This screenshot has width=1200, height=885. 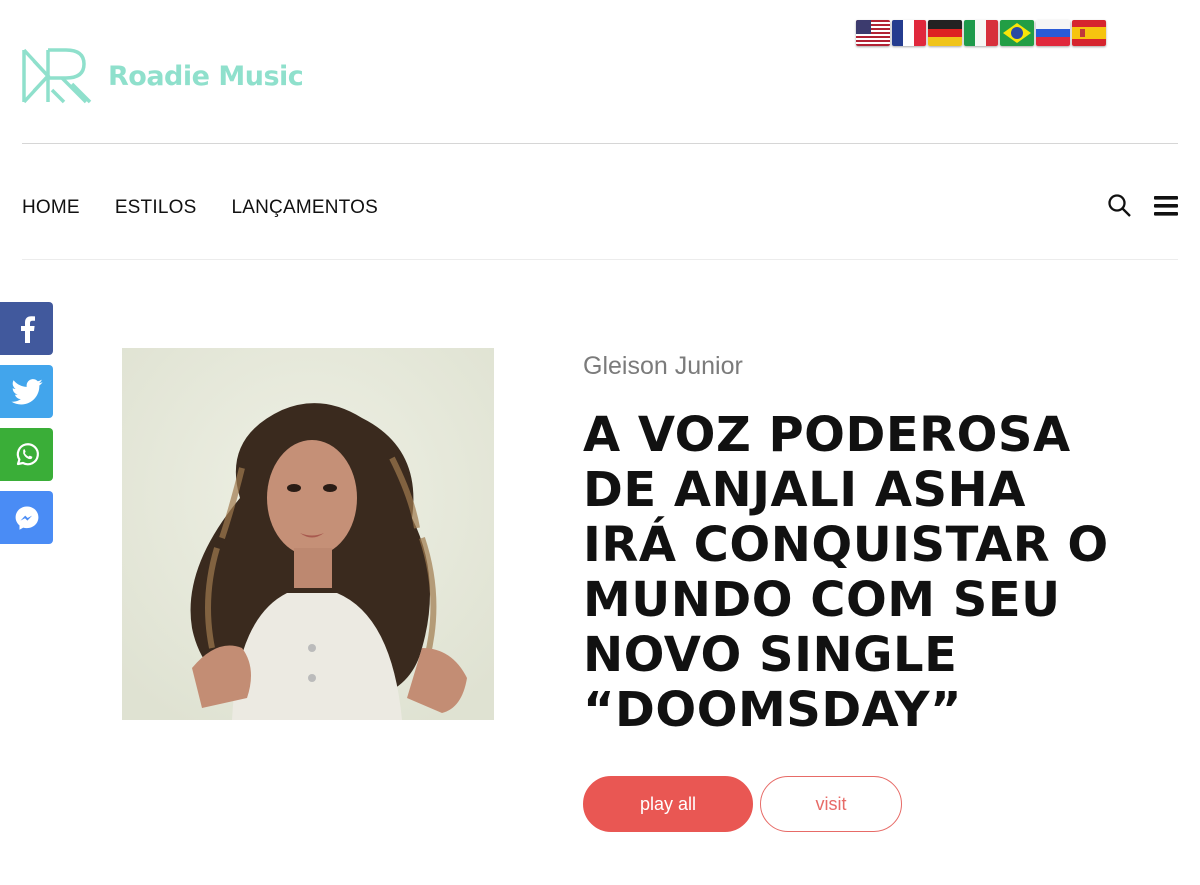 I want to click on spanish-flag-icon, so click(x=1089, y=33).